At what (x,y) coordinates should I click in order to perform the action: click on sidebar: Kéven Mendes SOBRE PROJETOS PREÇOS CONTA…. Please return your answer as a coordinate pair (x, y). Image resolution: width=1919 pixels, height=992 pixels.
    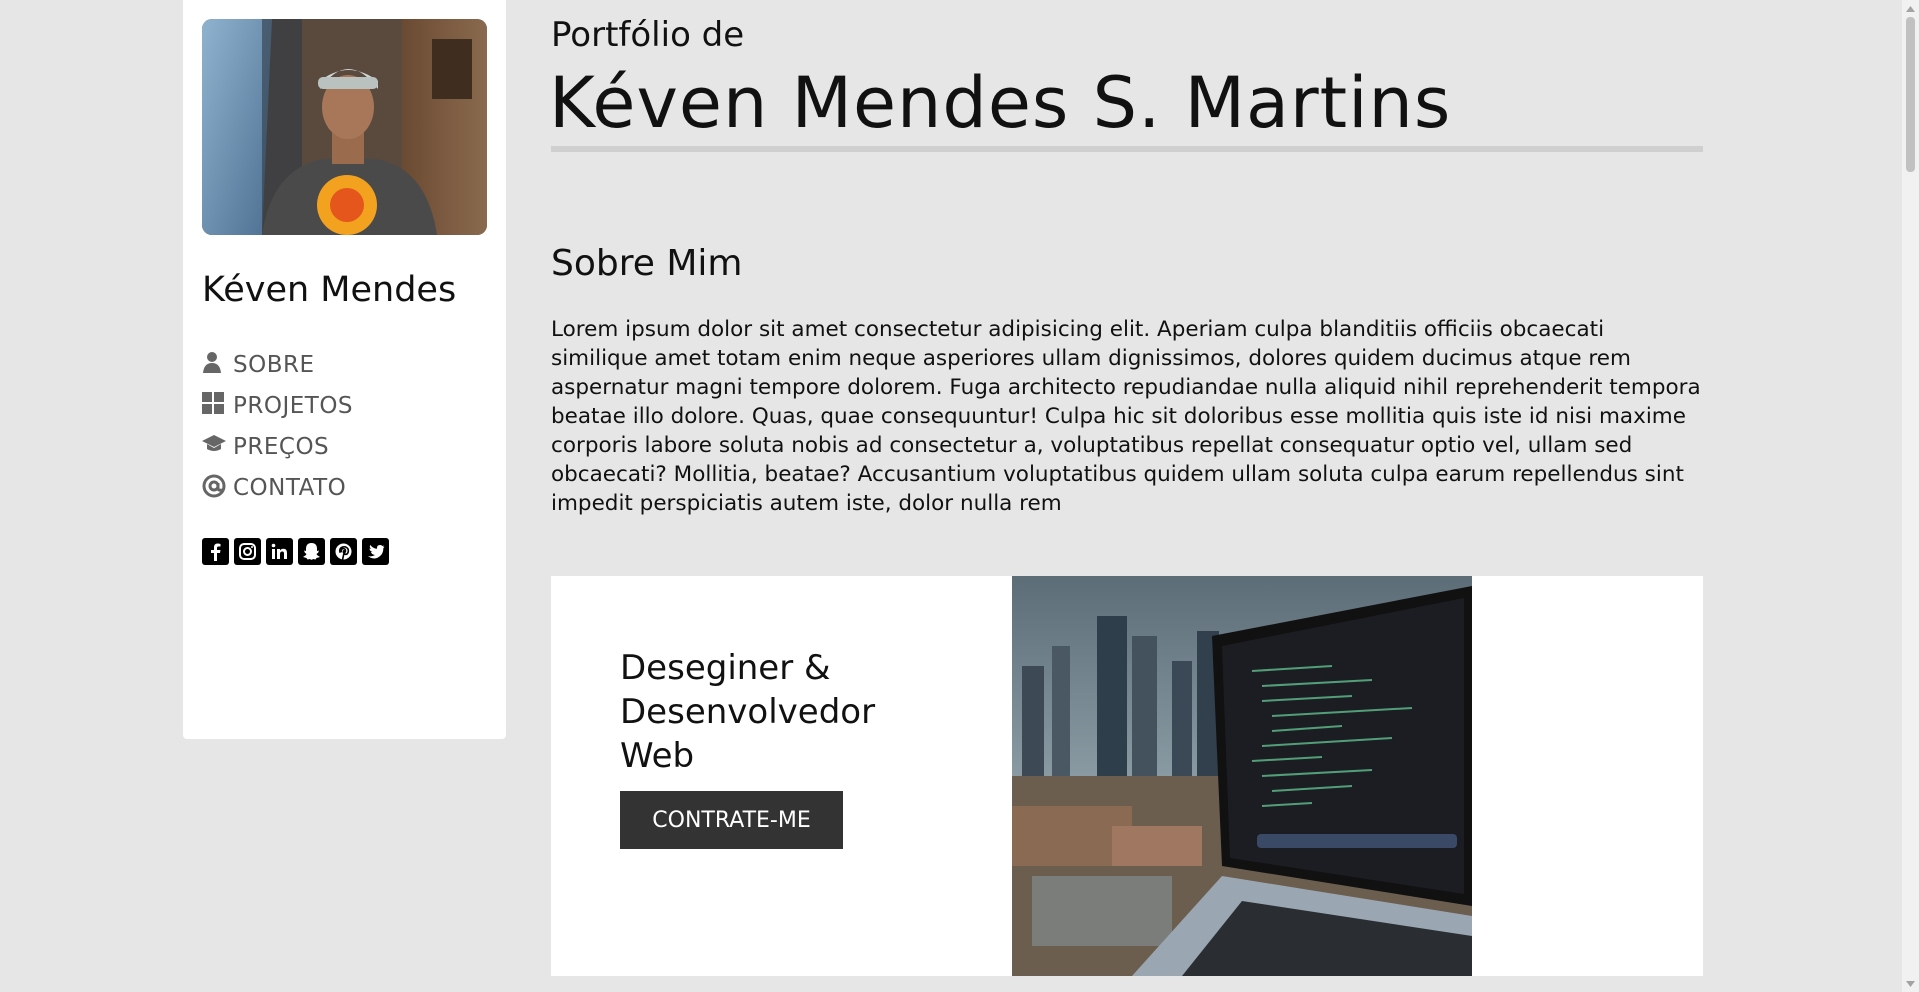
    Looking at the image, I should click on (344, 369).